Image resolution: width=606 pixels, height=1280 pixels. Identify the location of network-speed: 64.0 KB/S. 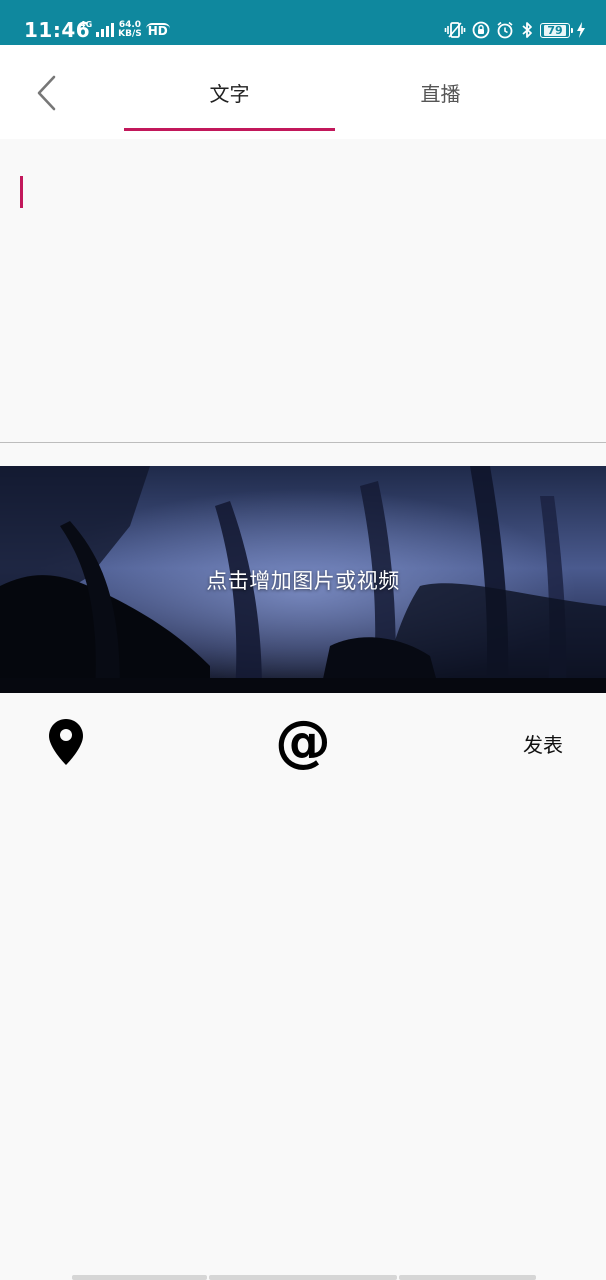
(130, 30).